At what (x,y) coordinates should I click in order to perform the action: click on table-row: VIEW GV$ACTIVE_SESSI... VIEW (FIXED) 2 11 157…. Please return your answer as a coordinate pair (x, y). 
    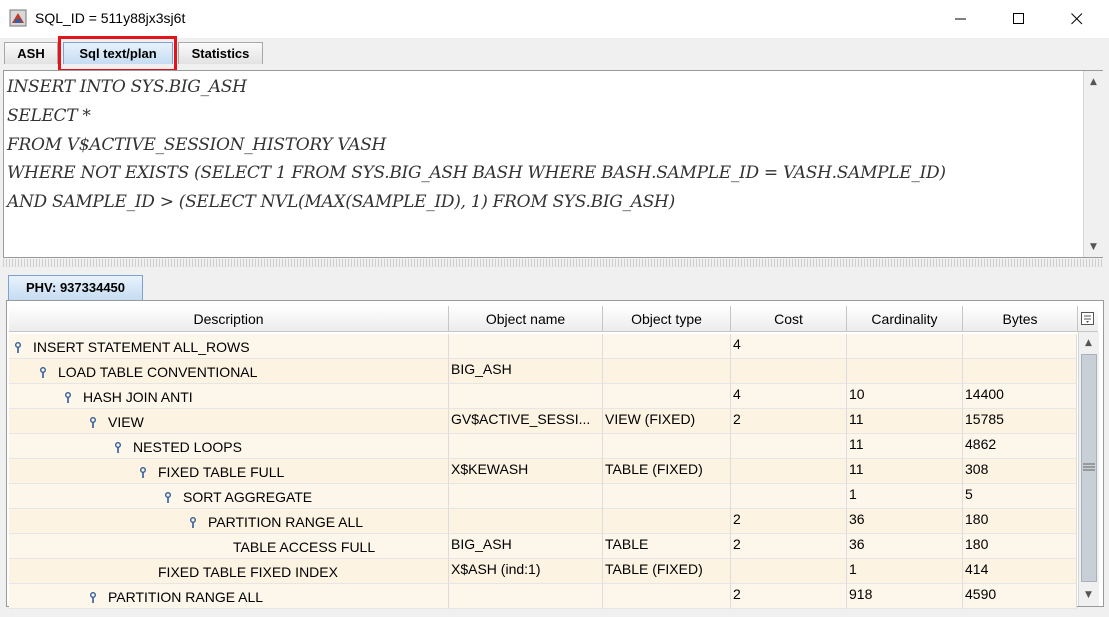
    Looking at the image, I should click on (543, 421).